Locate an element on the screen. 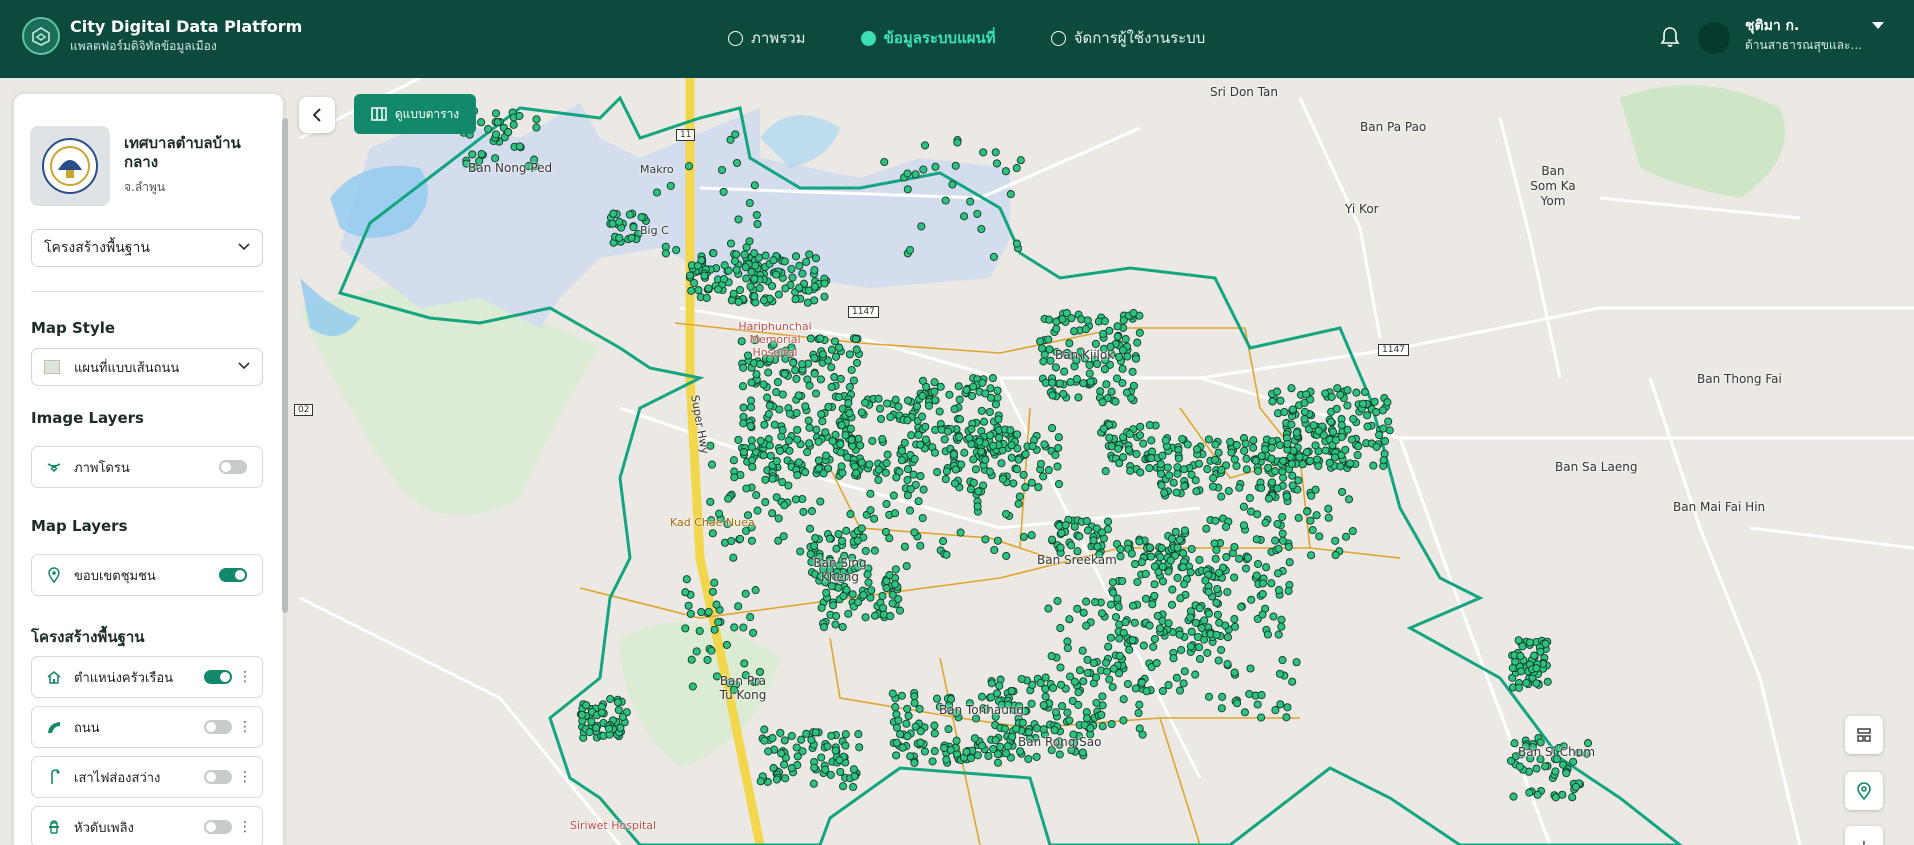 Image resolution: width=1914 pixels, height=845 pixels. table-view-button: ดูแบบตาราง is located at coordinates (415, 114).